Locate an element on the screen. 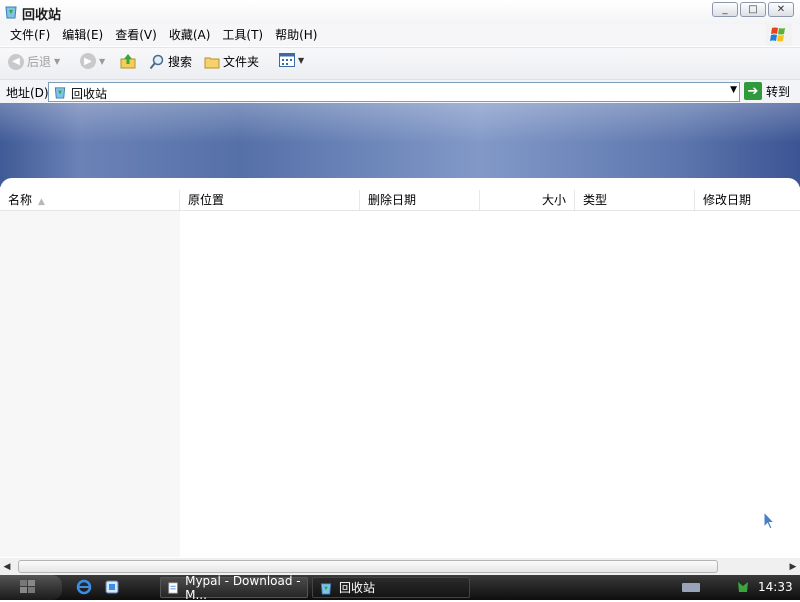 Image resolution: width=800 pixels, height=602 pixels. menu-file: 文件(F) is located at coordinates (30, 35).